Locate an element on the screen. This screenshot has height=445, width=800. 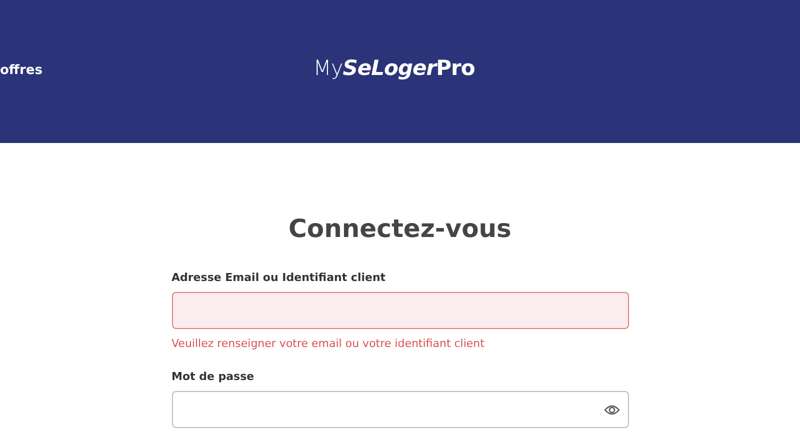
field-label: Adresse Email ou Identifiant client is located at coordinates (279, 278).